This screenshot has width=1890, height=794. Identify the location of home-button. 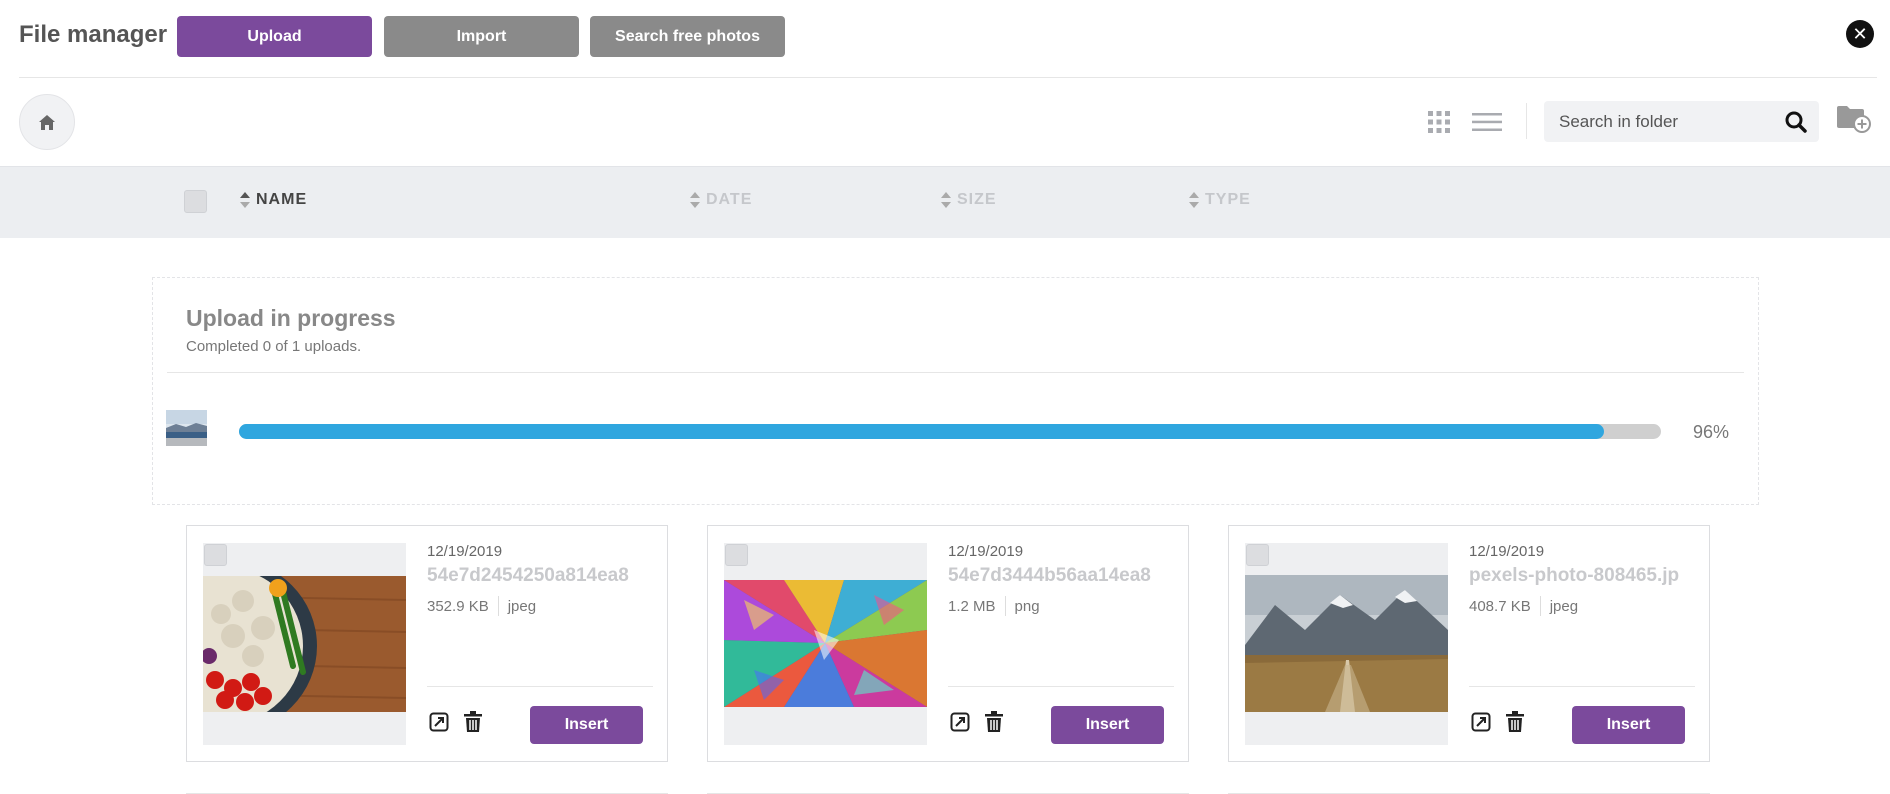
(47, 122).